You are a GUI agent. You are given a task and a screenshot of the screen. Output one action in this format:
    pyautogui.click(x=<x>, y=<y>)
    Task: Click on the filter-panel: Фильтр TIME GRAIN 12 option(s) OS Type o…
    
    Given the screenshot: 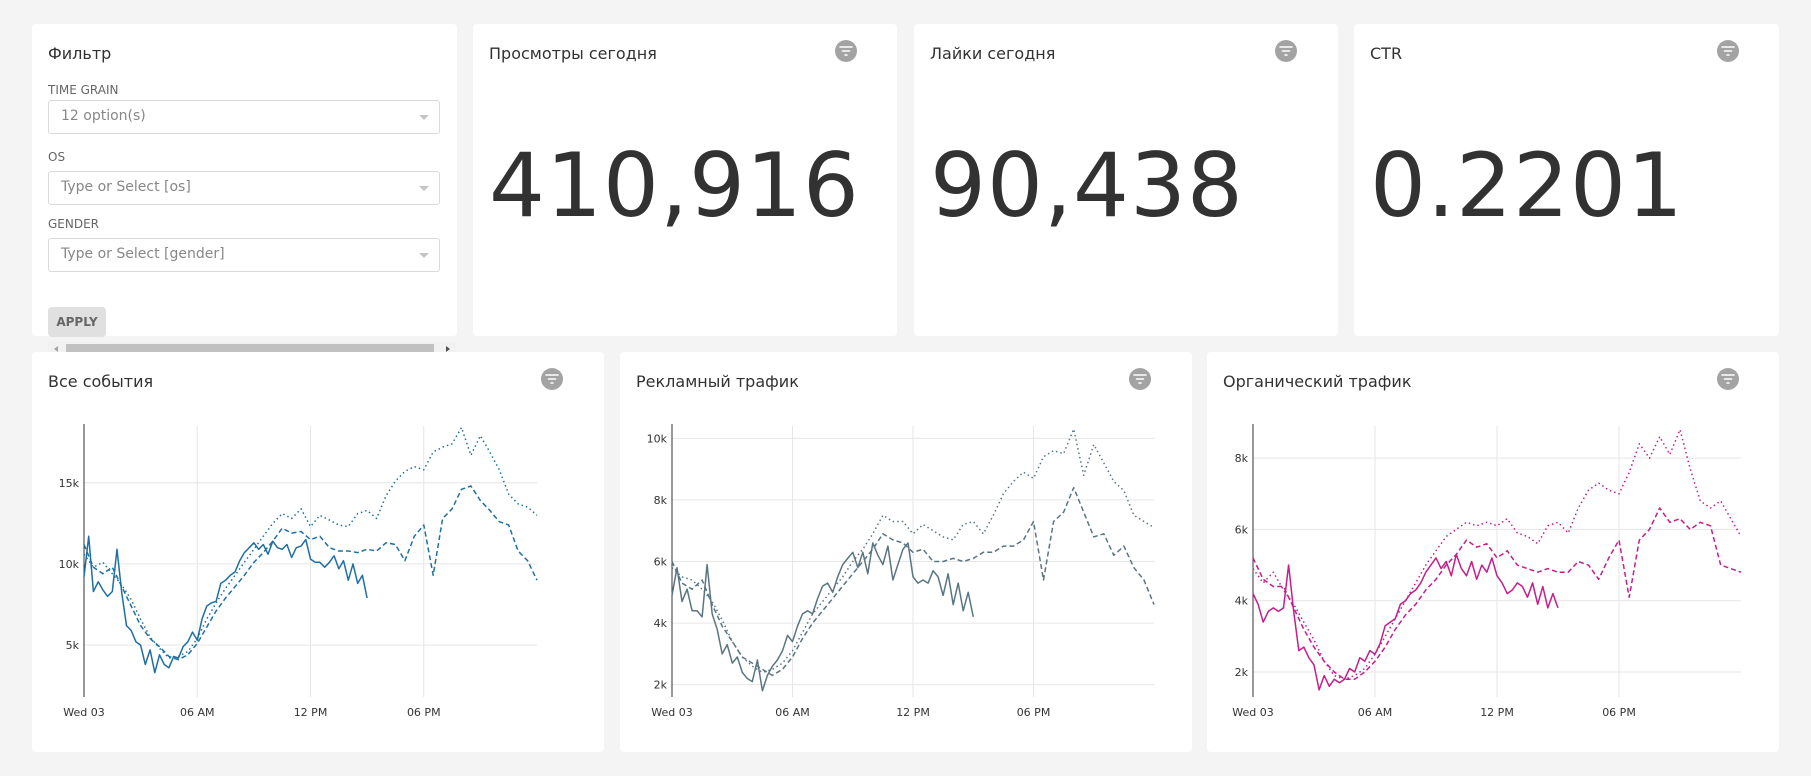 What is the action you would take?
    pyautogui.click(x=244, y=190)
    